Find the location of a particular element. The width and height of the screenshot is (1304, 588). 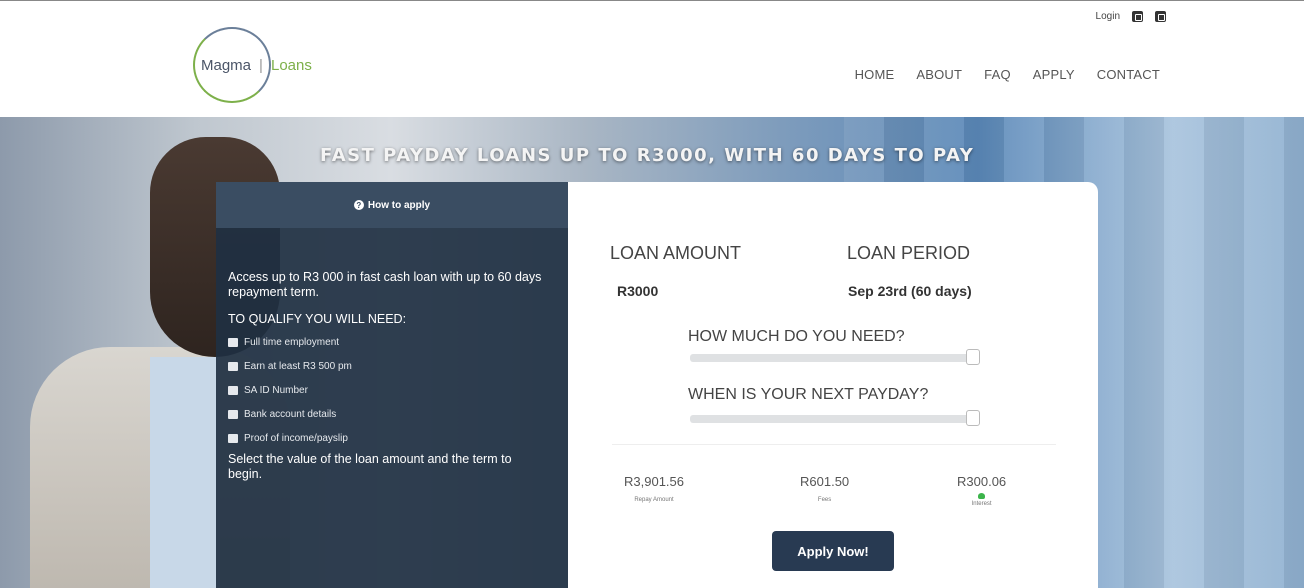

requirement-item: Full time employment is located at coordinates (392, 342).